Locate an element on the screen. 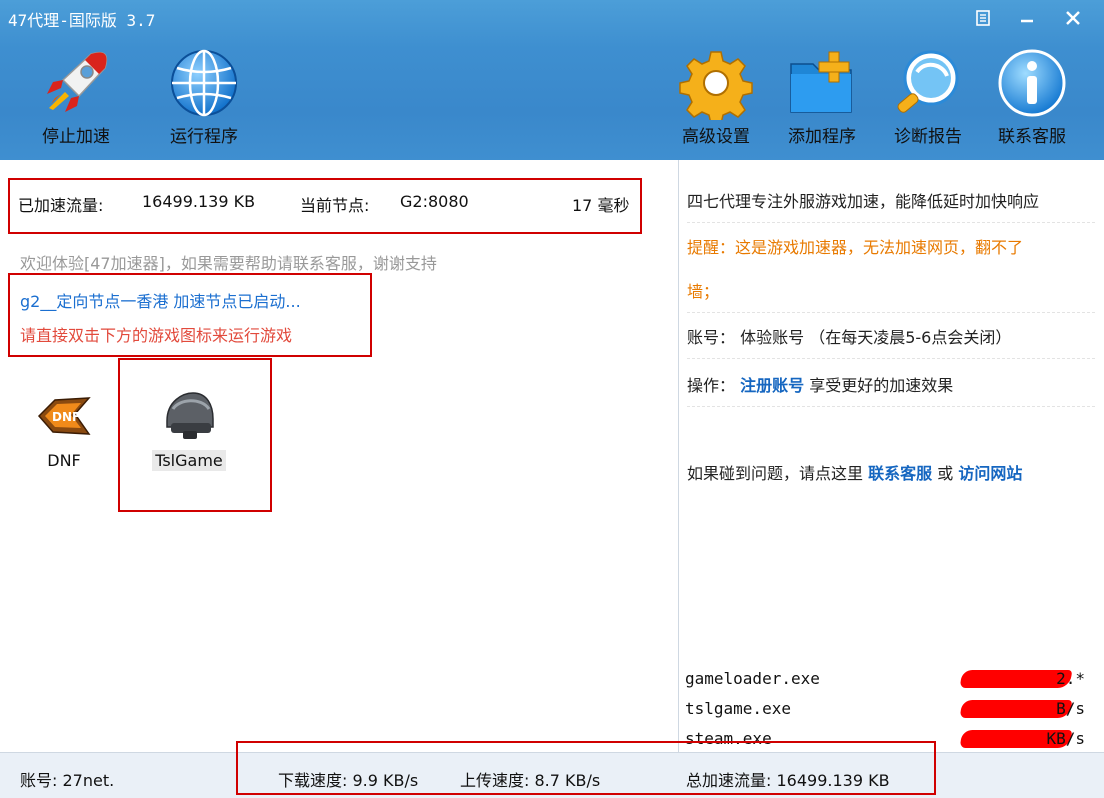 Image resolution: width=1104 pixels, height=798 pixels. minimize-button is located at coordinates (1027, 18).